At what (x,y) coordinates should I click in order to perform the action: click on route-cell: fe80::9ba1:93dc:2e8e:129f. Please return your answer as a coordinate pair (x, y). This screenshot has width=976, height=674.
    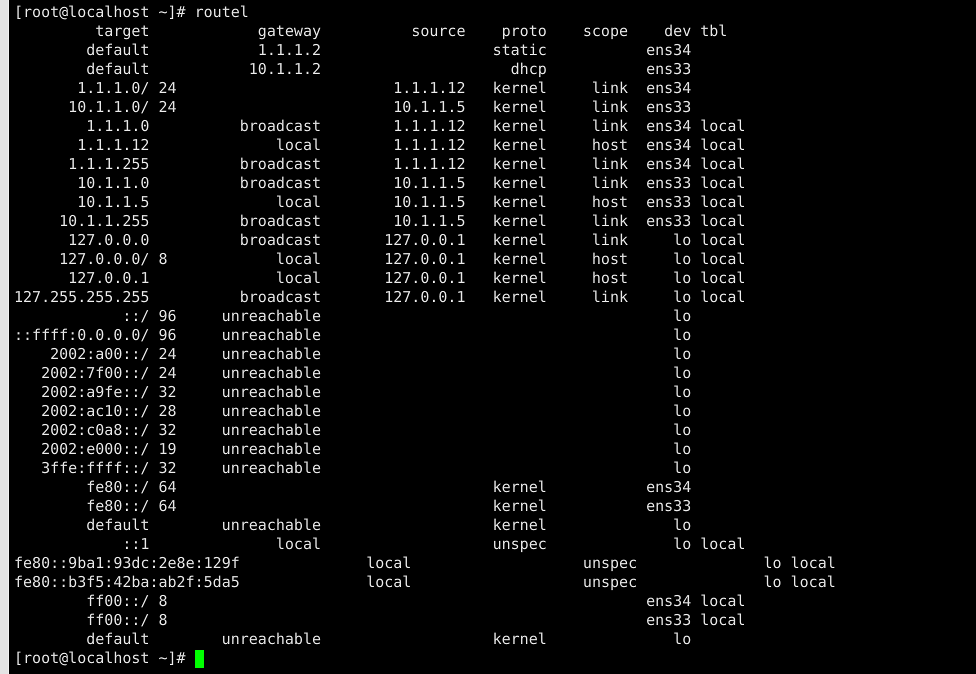
    Looking at the image, I should click on (127, 563).